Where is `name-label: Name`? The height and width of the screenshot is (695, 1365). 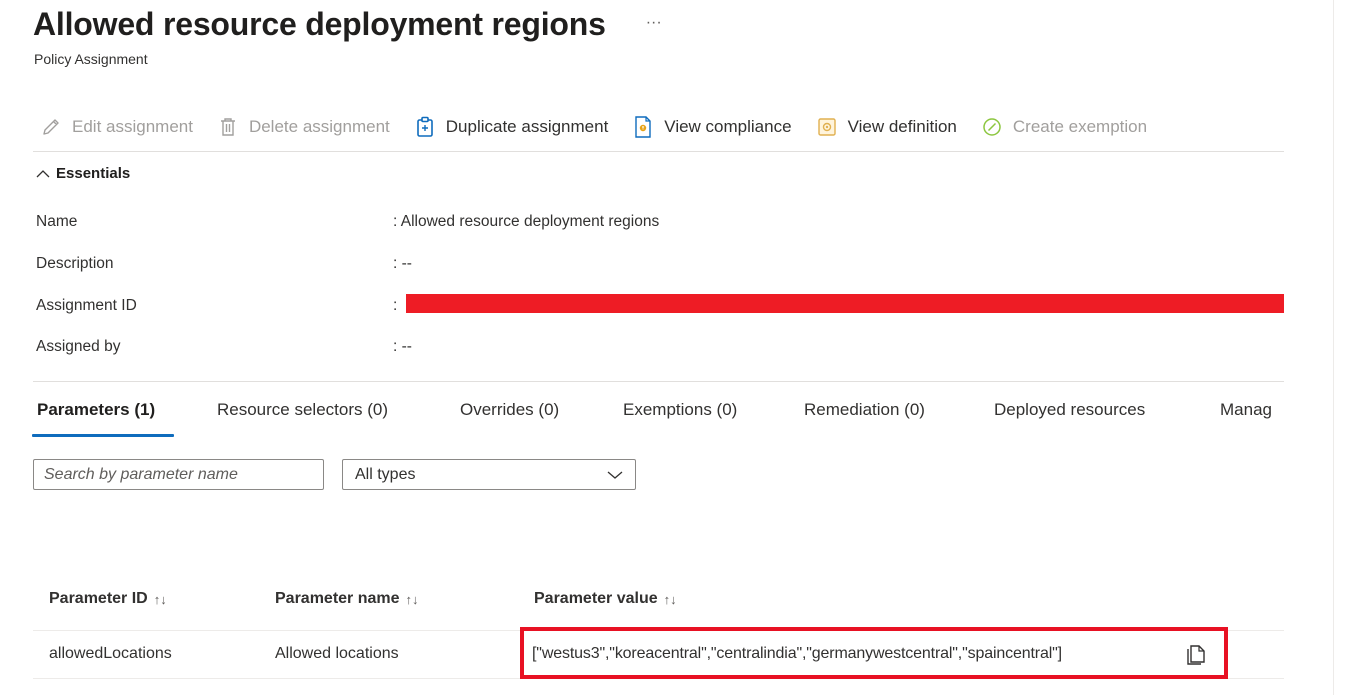
name-label: Name is located at coordinates (57, 221).